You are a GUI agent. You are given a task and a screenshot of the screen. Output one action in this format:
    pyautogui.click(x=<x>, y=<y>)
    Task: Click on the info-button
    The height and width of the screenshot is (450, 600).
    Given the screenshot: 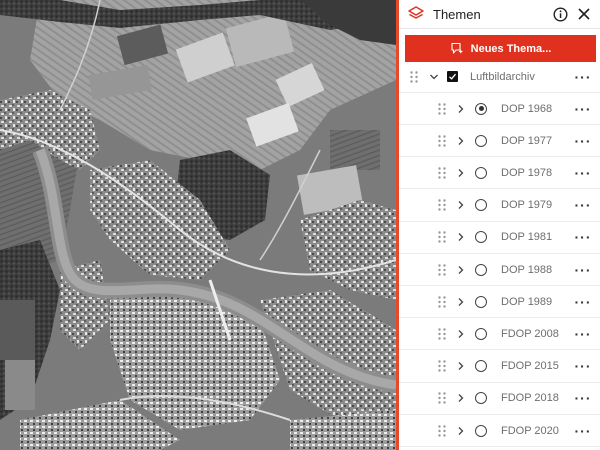 What is the action you would take?
    pyautogui.click(x=560, y=14)
    